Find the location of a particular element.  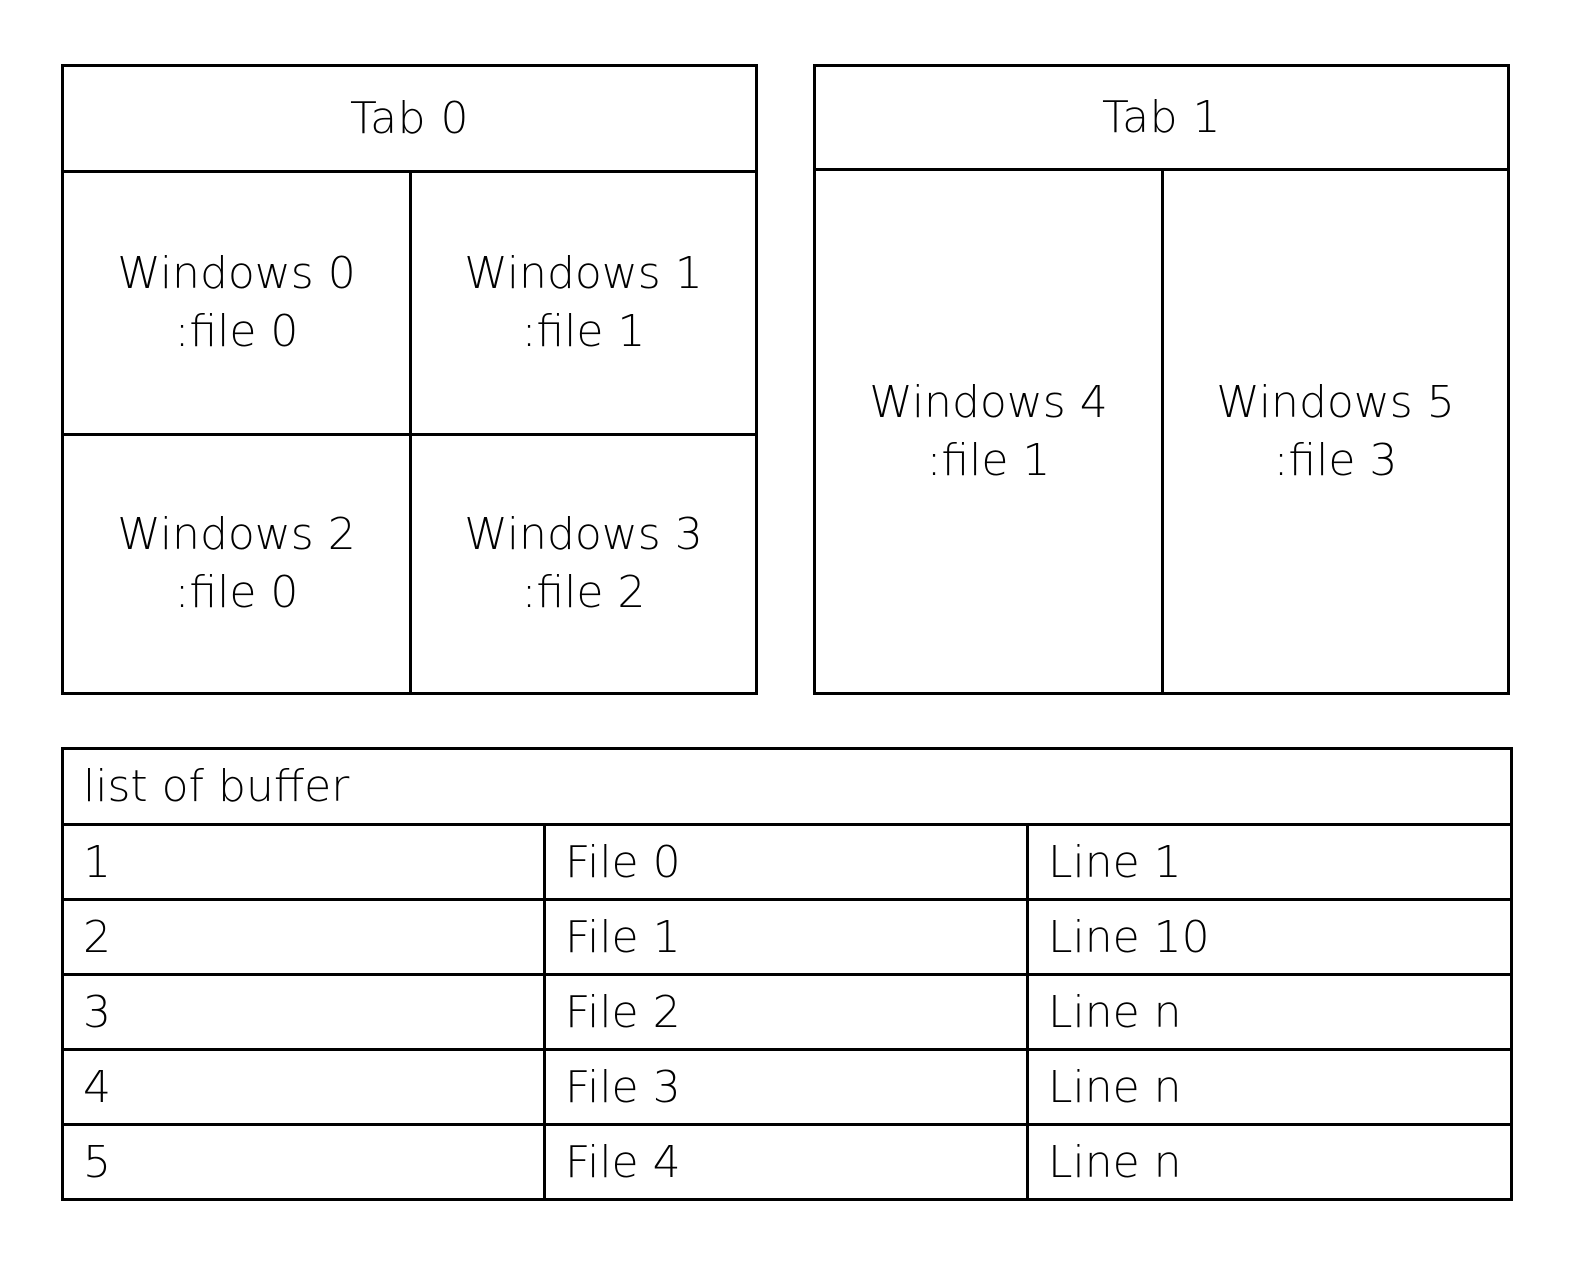

buffer-file: File 1 is located at coordinates (786, 937).